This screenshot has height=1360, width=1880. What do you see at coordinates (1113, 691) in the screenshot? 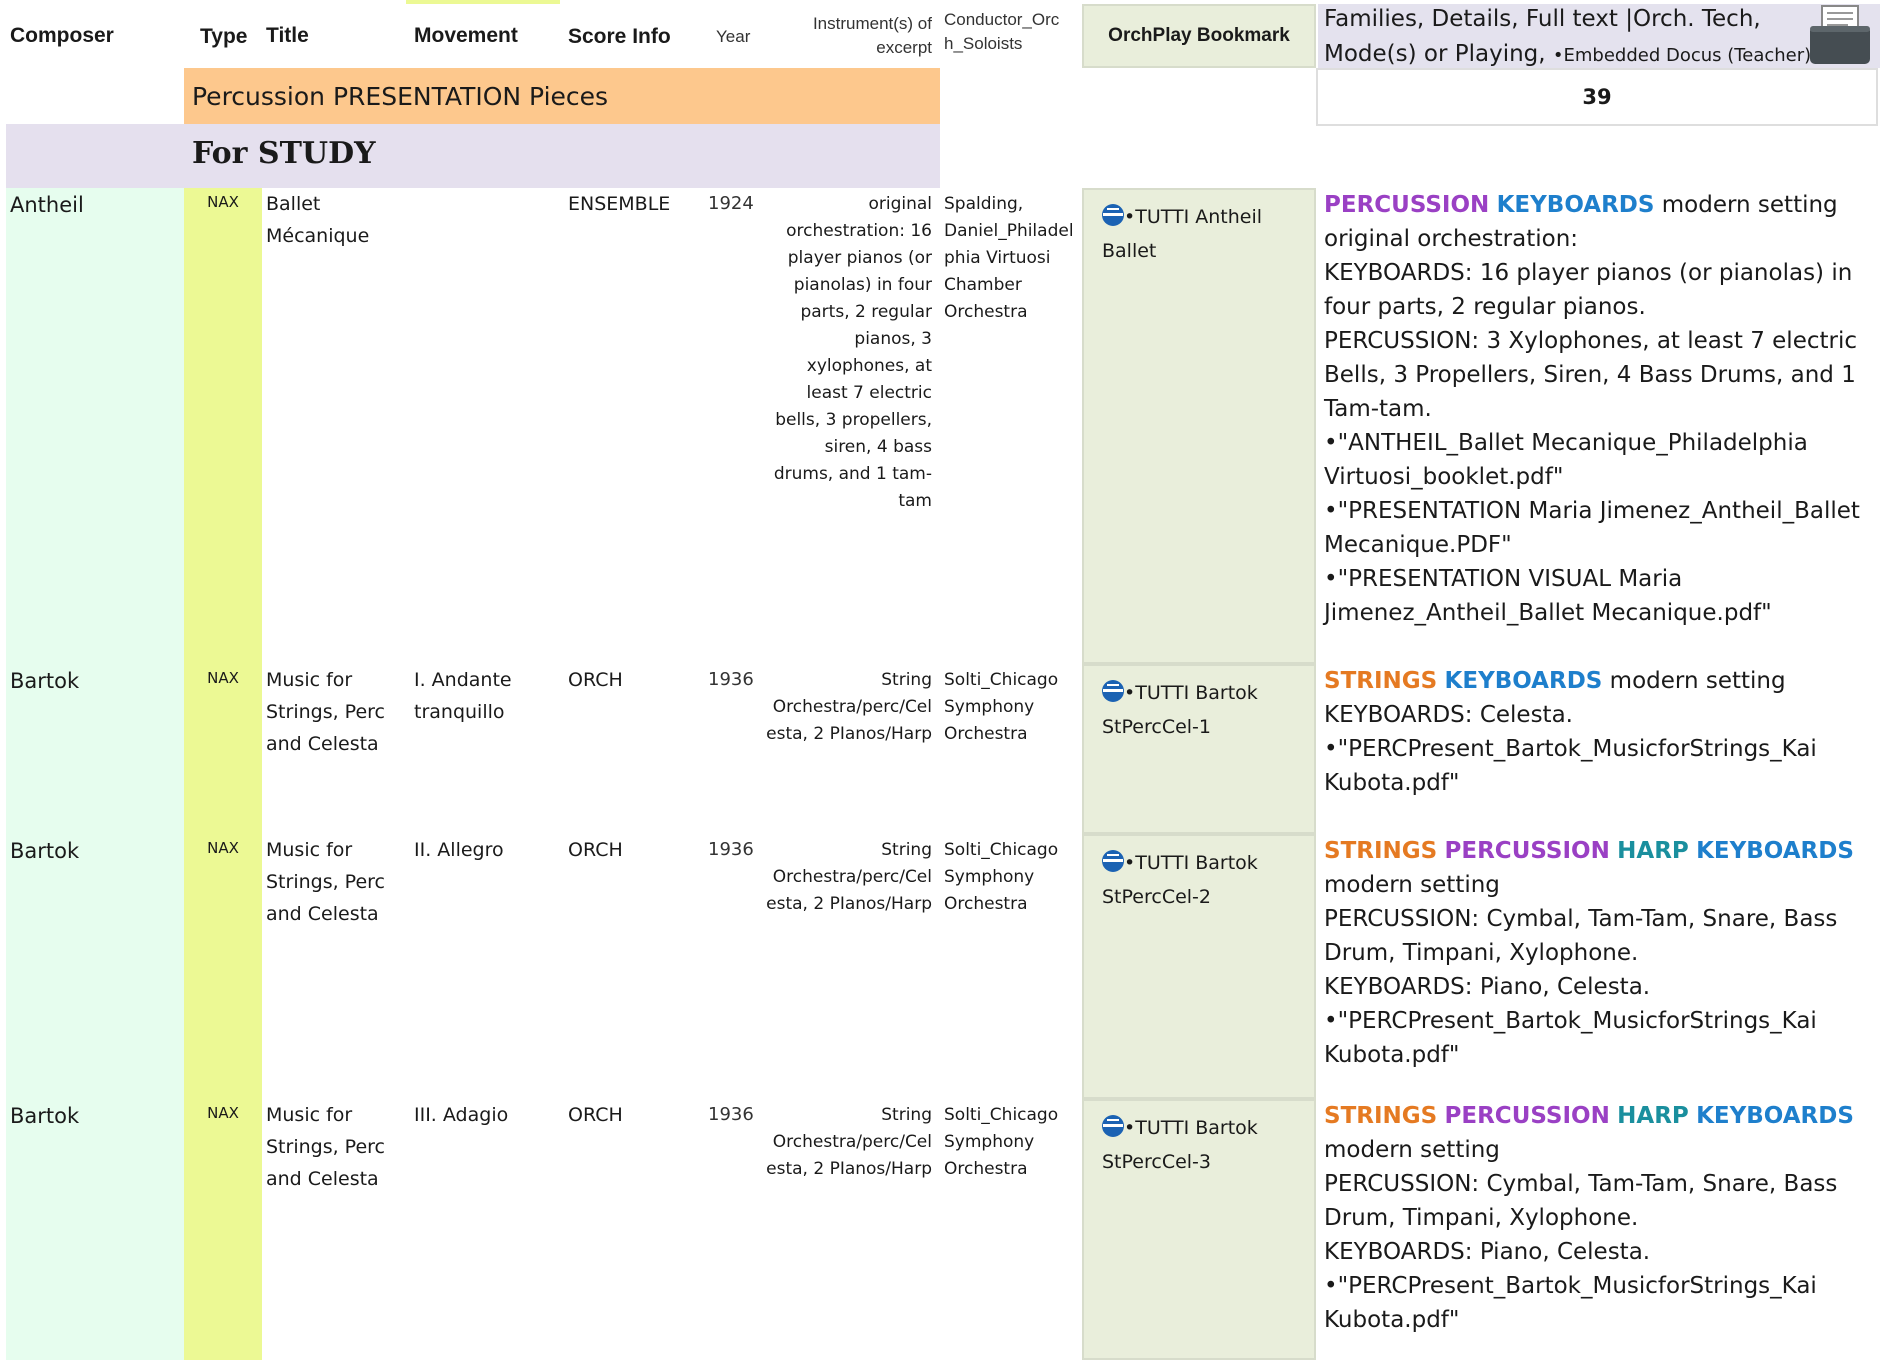
I see `globe-icon` at bounding box center [1113, 691].